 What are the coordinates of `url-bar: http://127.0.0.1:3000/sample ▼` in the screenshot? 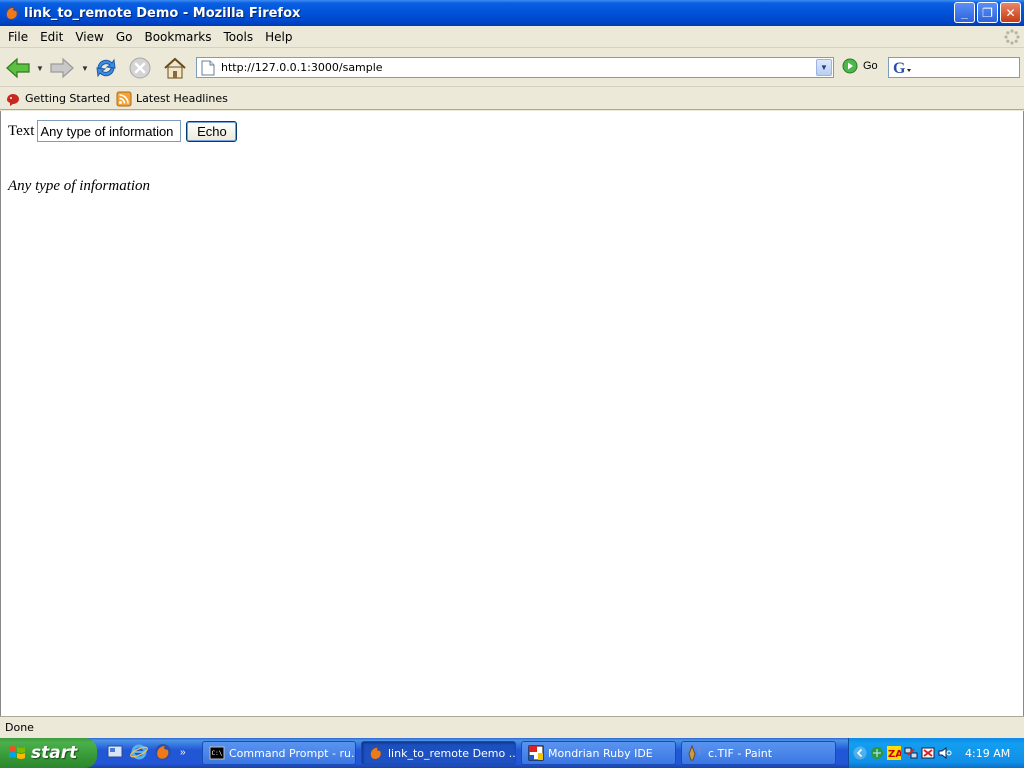 It's located at (515, 67).